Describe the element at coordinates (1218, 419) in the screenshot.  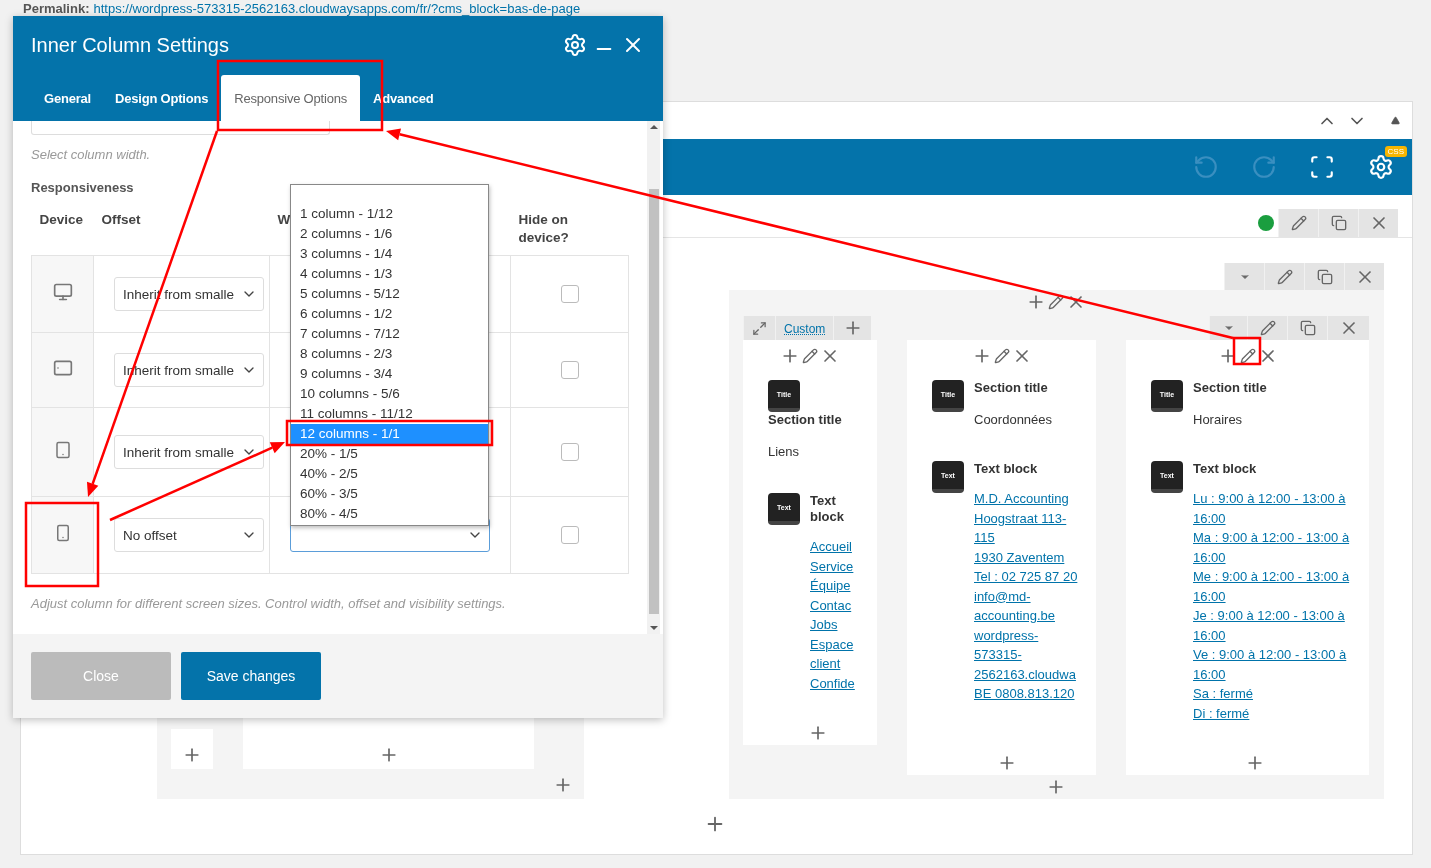
I see `element-text: Horaires` at that location.